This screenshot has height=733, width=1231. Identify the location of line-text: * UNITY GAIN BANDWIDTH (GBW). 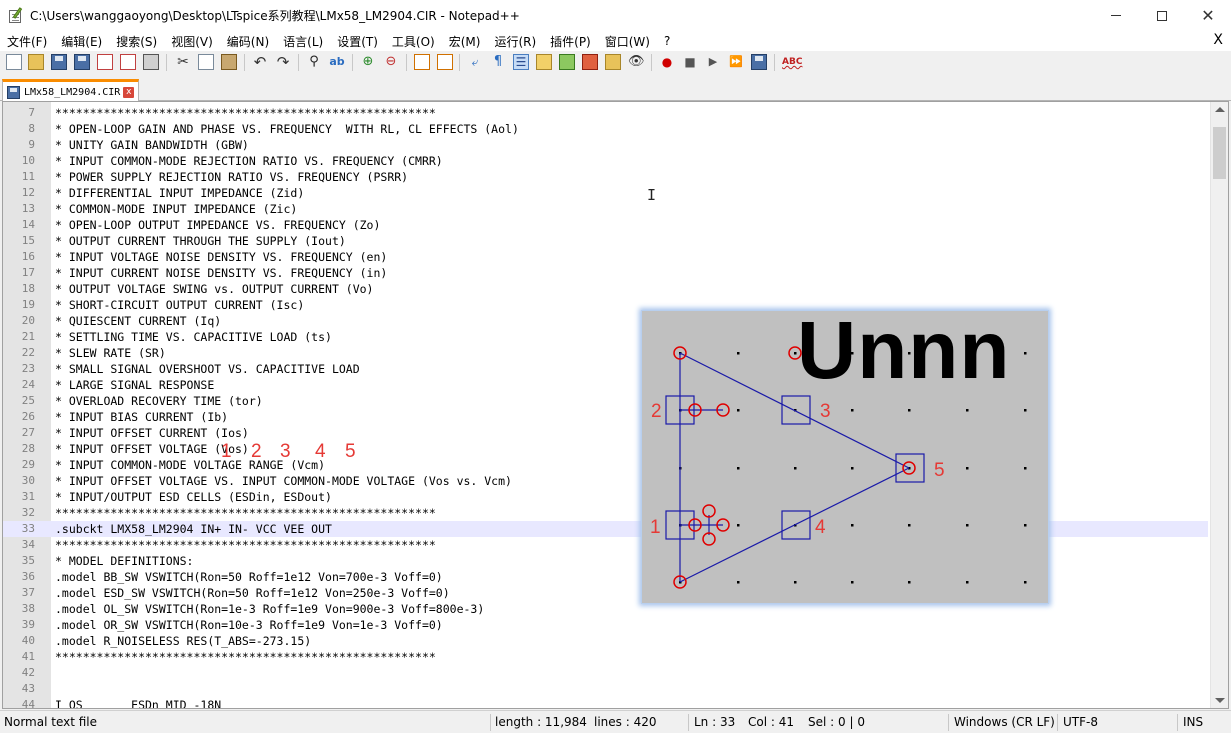
(152, 145).